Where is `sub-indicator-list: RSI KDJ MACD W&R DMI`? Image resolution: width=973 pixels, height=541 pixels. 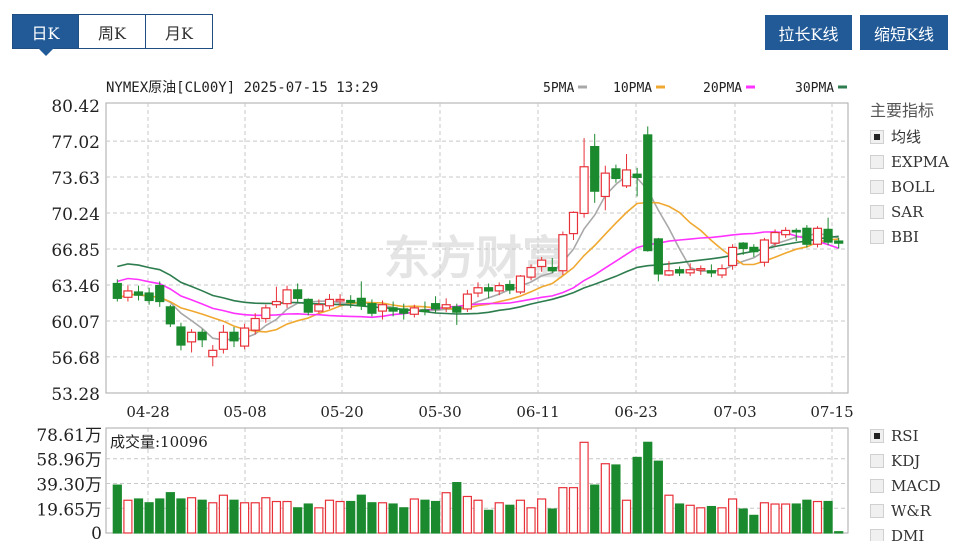
sub-indicator-list: RSI KDJ MACD W&R DMI is located at coordinates (905, 482).